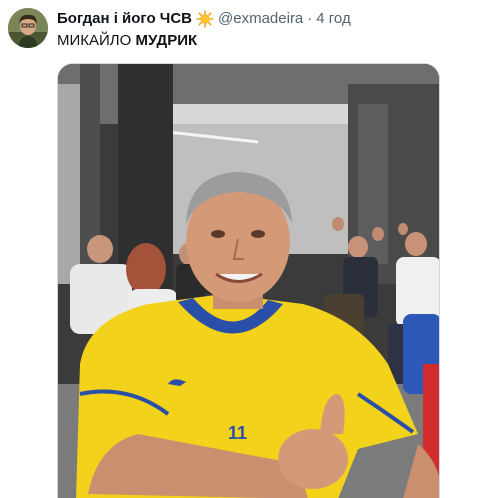 The image size is (491, 498). What do you see at coordinates (333, 19) in the screenshot?
I see `tweet-timestamp: 4 год` at bounding box center [333, 19].